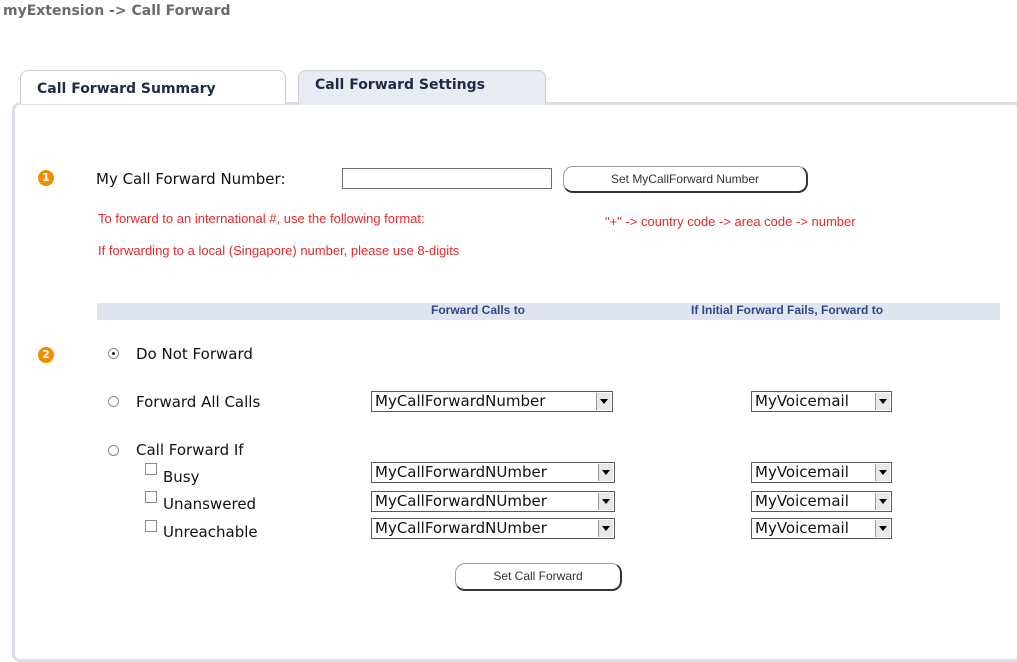 This screenshot has width=1017, height=662. I want to click on unreachable-label: Unreachable, so click(210, 532).